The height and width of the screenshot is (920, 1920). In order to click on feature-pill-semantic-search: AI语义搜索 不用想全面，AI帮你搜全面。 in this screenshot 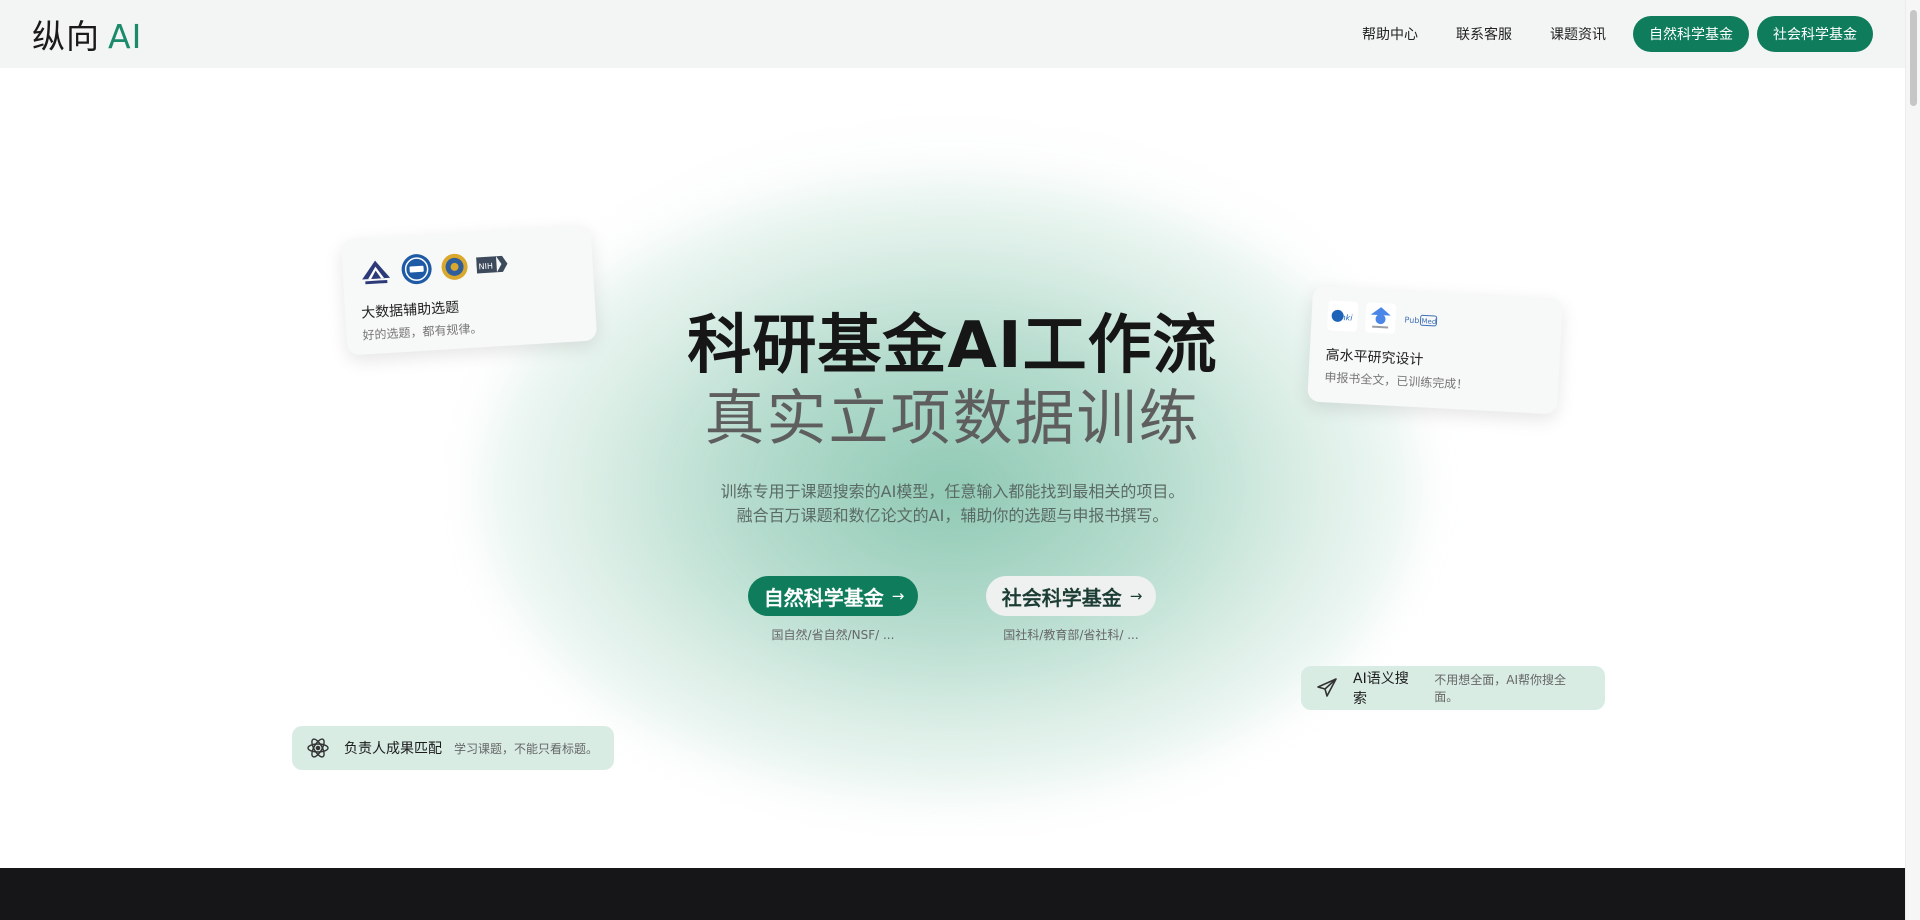, I will do `click(1453, 688)`.